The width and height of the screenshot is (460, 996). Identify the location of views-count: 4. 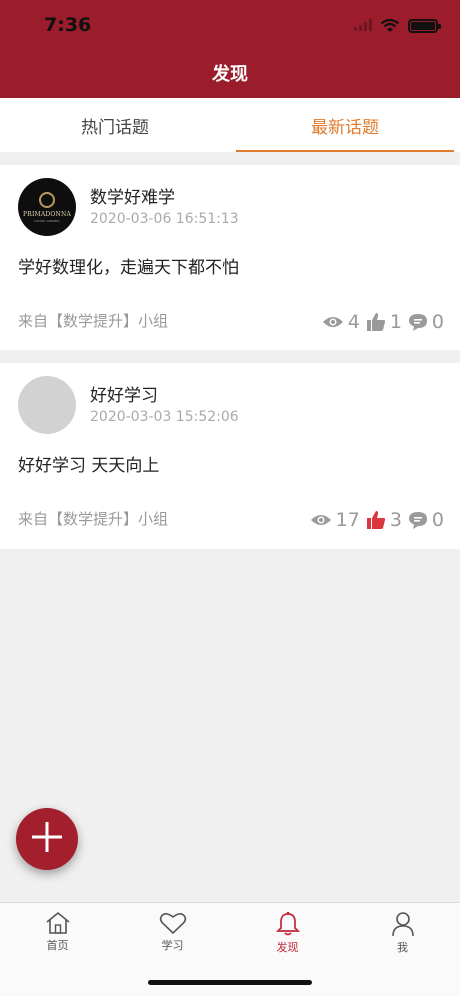
(353, 322).